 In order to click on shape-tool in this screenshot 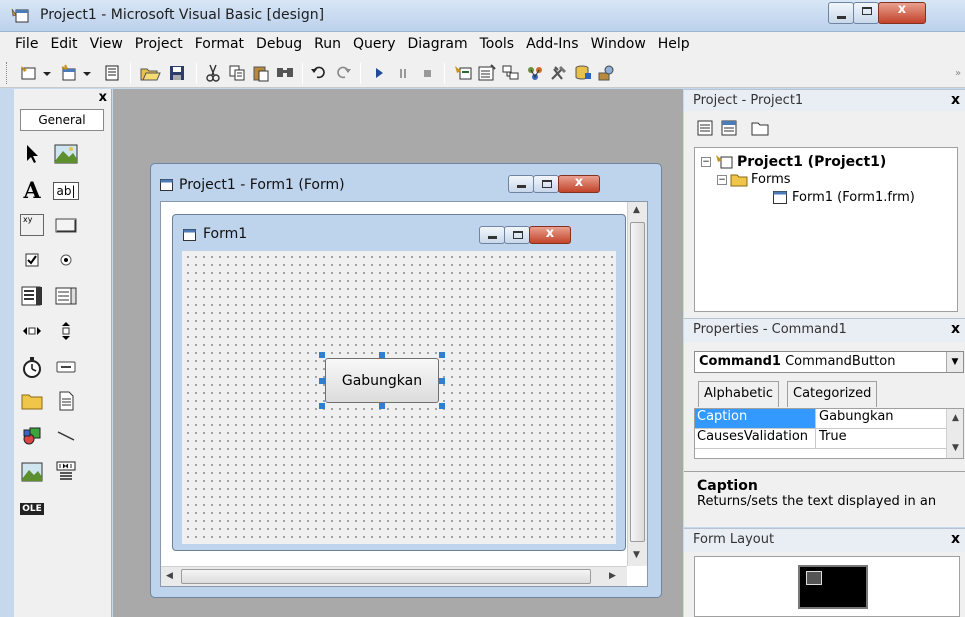, I will do `click(32, 436)`.